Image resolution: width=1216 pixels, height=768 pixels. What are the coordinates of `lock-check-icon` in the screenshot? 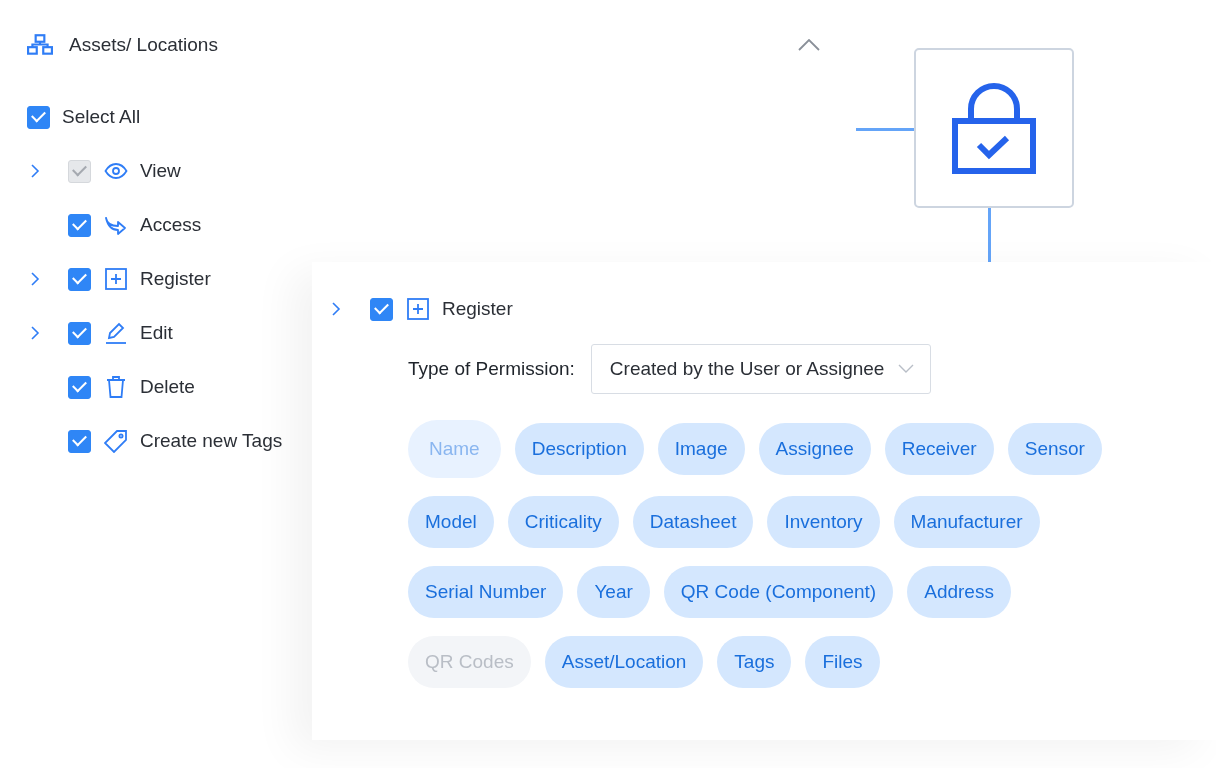 It's located at (994, 129).